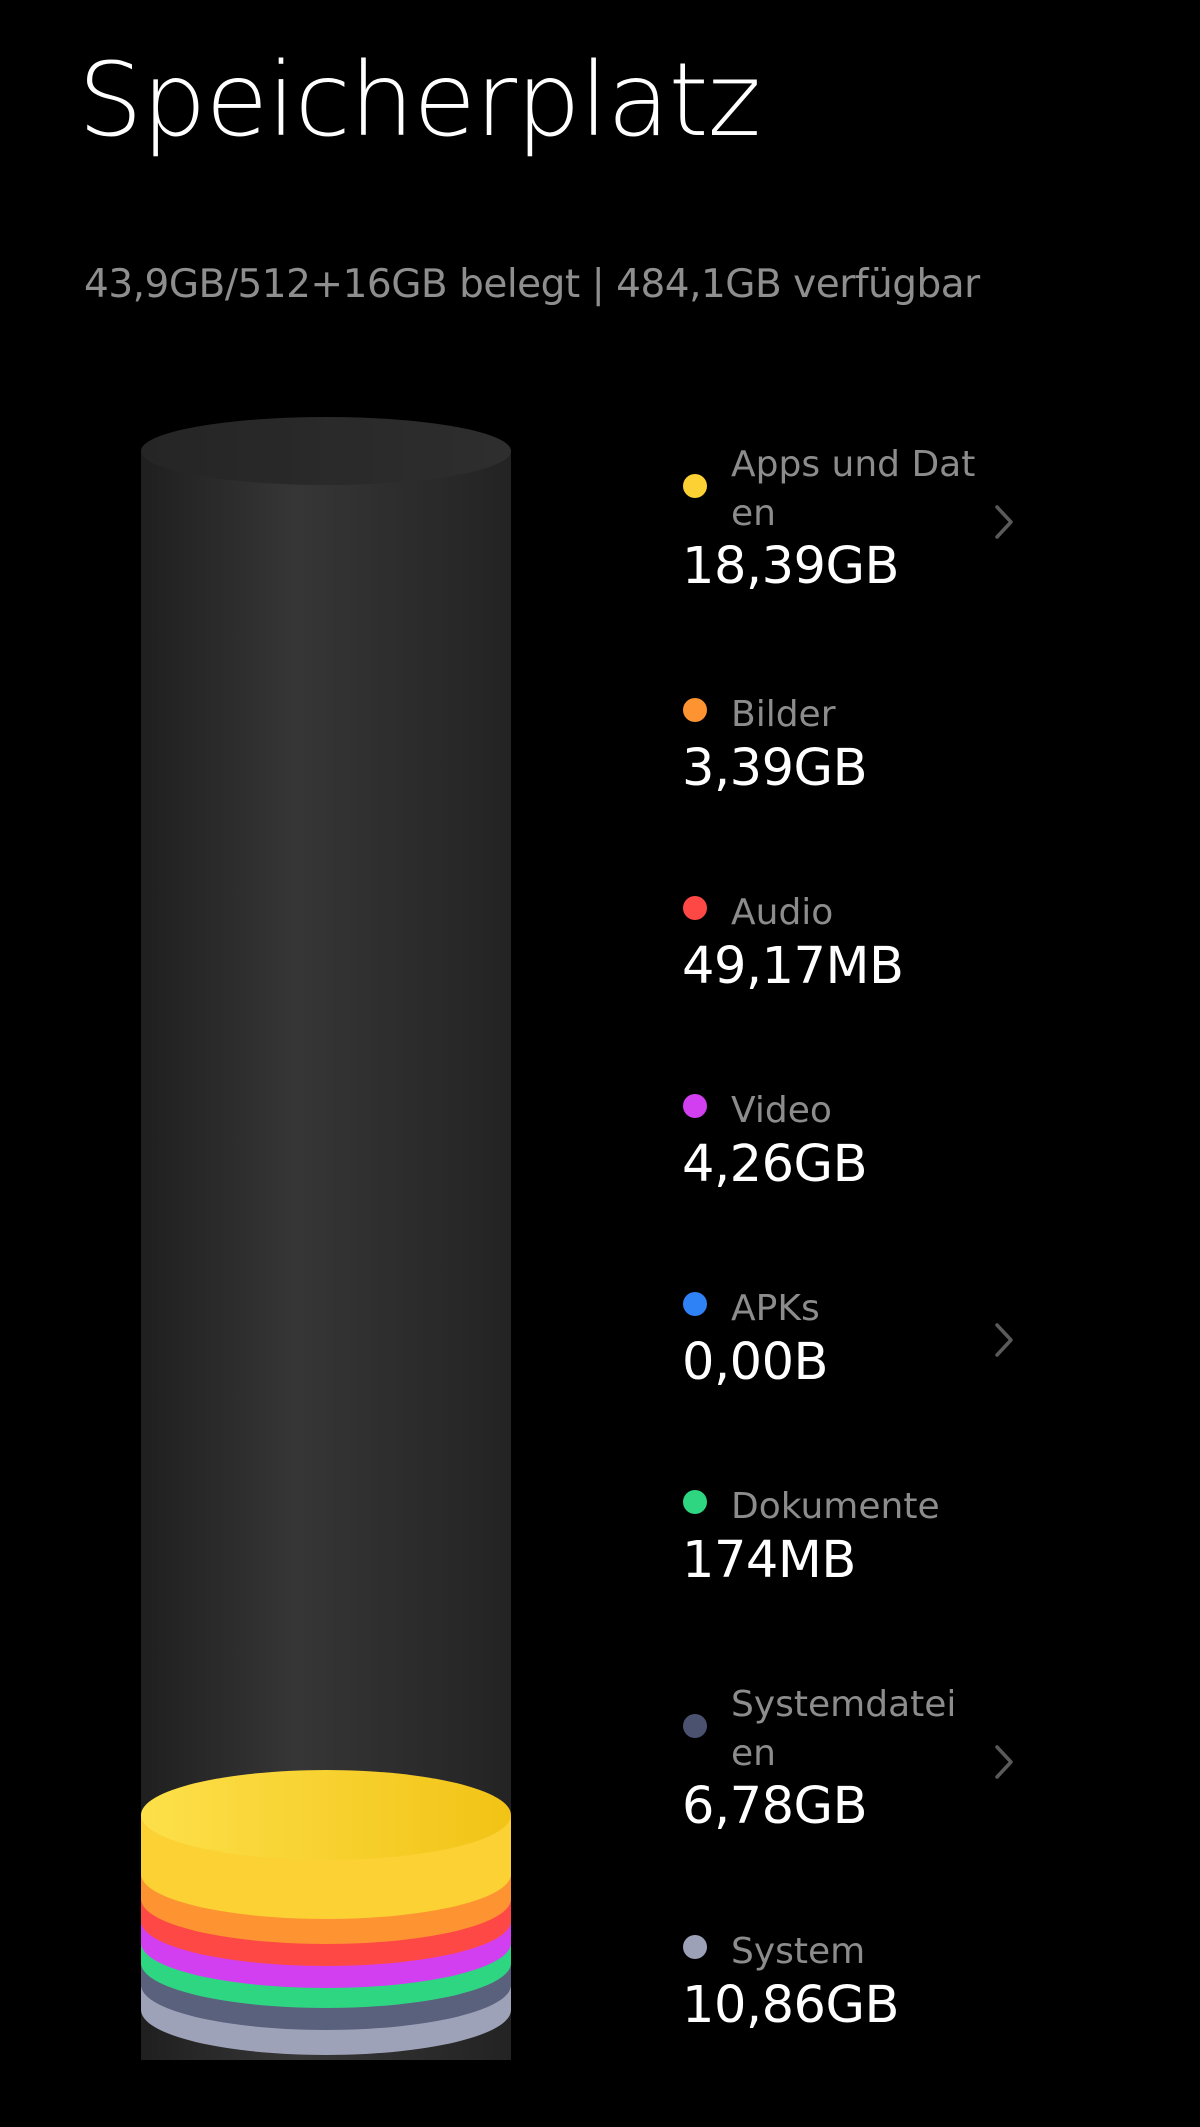 This screenshot has width=1200, height=2127. Describe the element at coordinates (775, 1806) in the screenshot. I see `category-size: 6,78GB` at that location.